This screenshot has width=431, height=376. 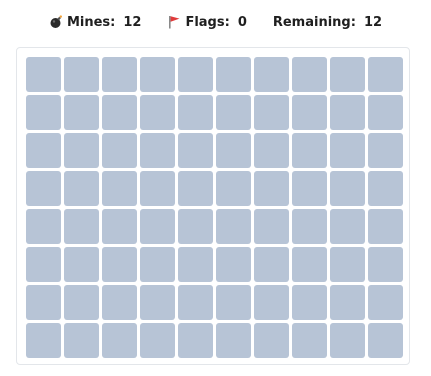 What do you see at coordinates (91, 22) in the screenshot?
I see `mines-label: Mines` at bounding box center [91, 22].